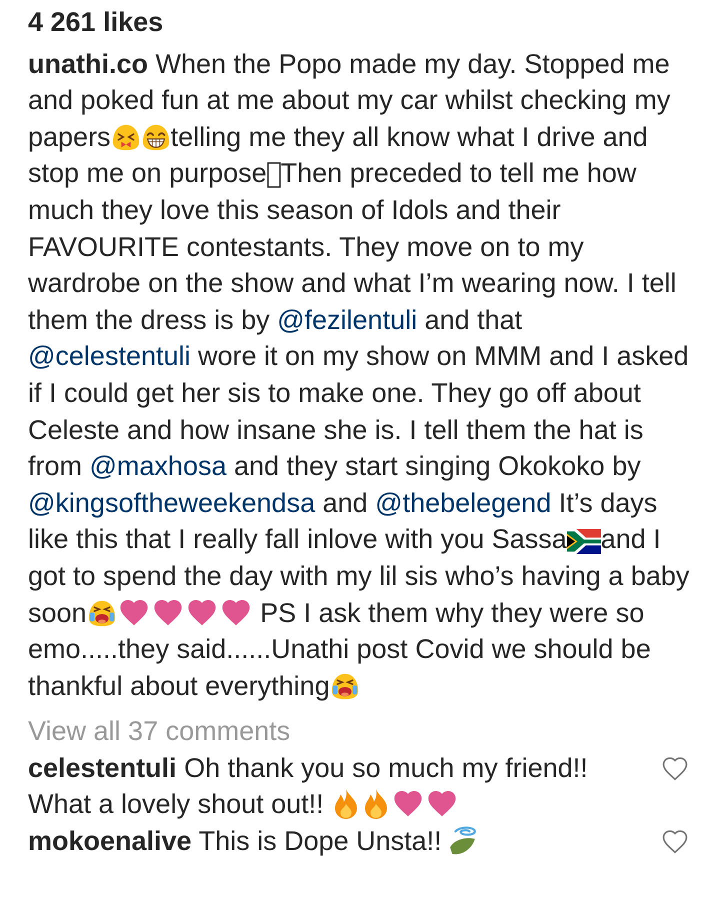 This screenshot has height=920, width=720. I want to click on username-link: celestentuli, so click(102, 767).